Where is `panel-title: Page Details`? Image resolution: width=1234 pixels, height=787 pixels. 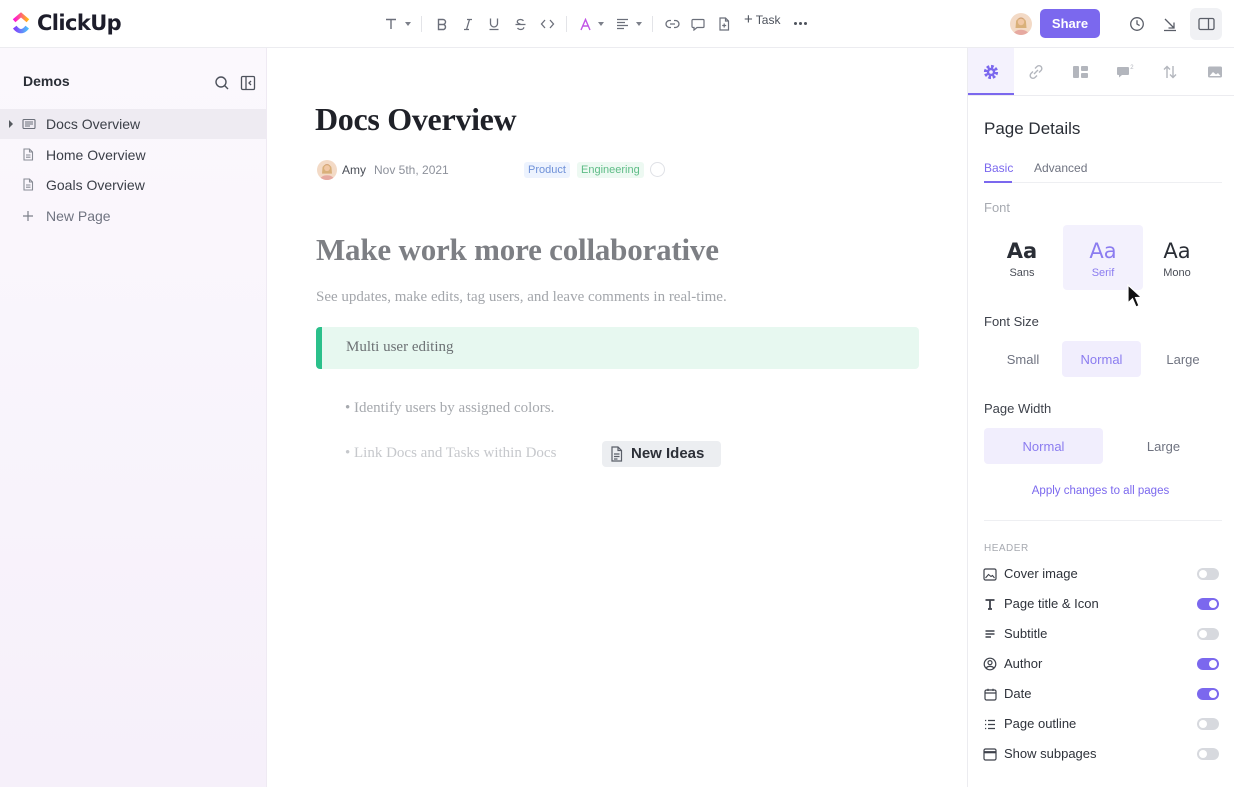
panel-title: Page Details is located at coordinates (1032, 128).